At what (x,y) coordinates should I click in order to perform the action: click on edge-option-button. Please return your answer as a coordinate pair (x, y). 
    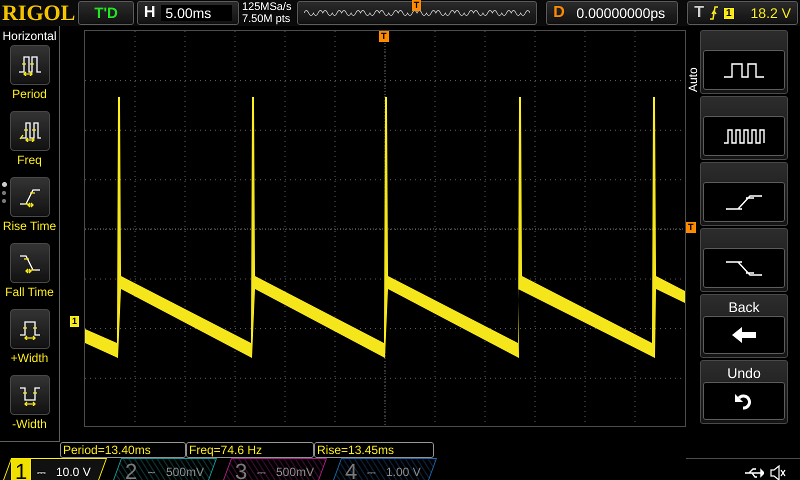
    Looking at the image, I should click on (744, 128).